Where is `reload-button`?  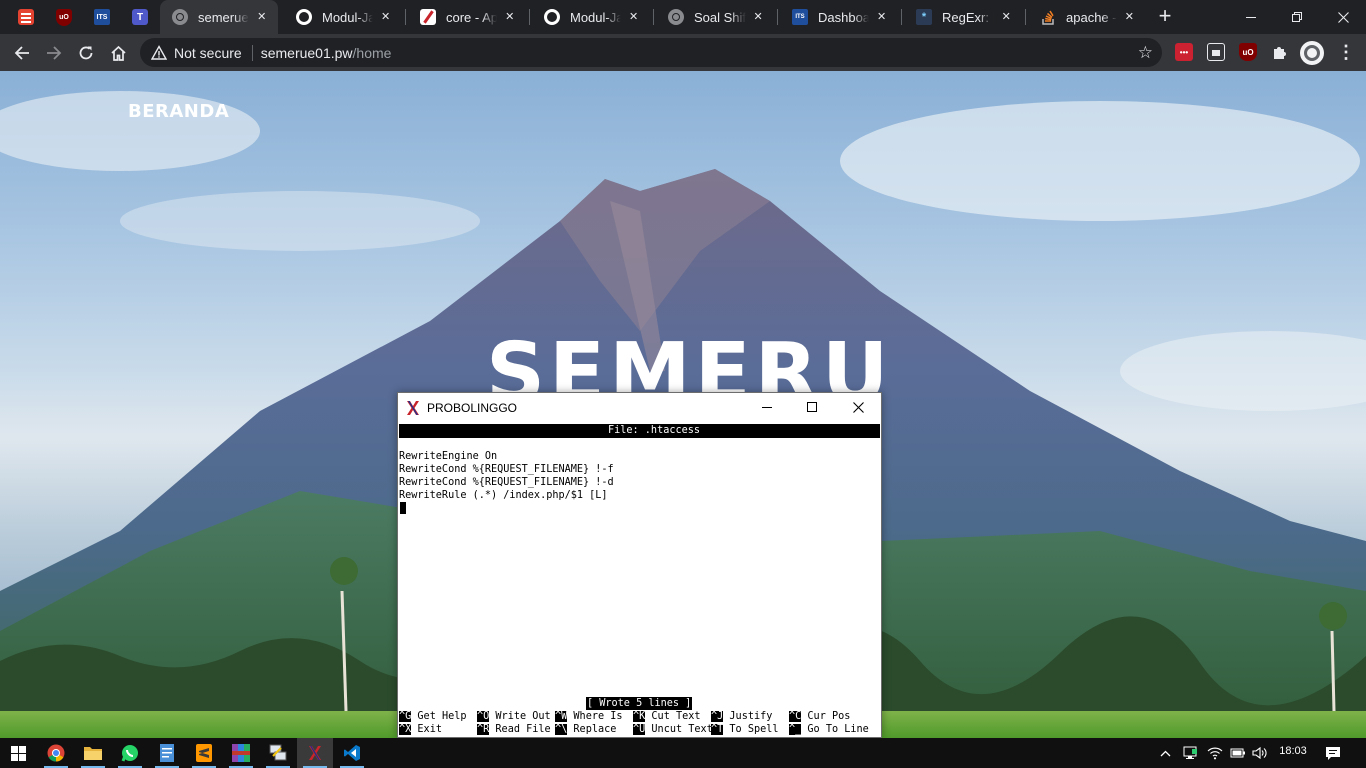
reload-button is located at coordinates (86, 53).